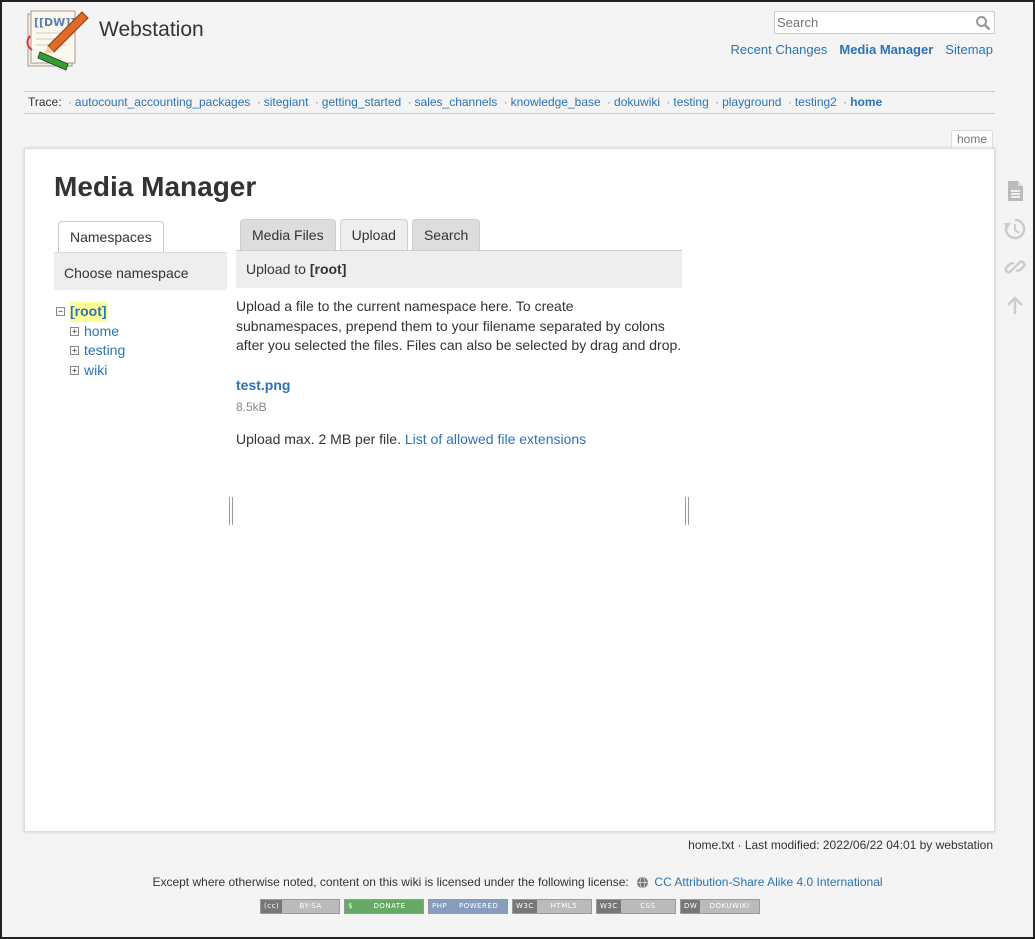 The image size is (1035, 939). I want to click on php-powered-badge: PHP POWERED, so click(468, 906).